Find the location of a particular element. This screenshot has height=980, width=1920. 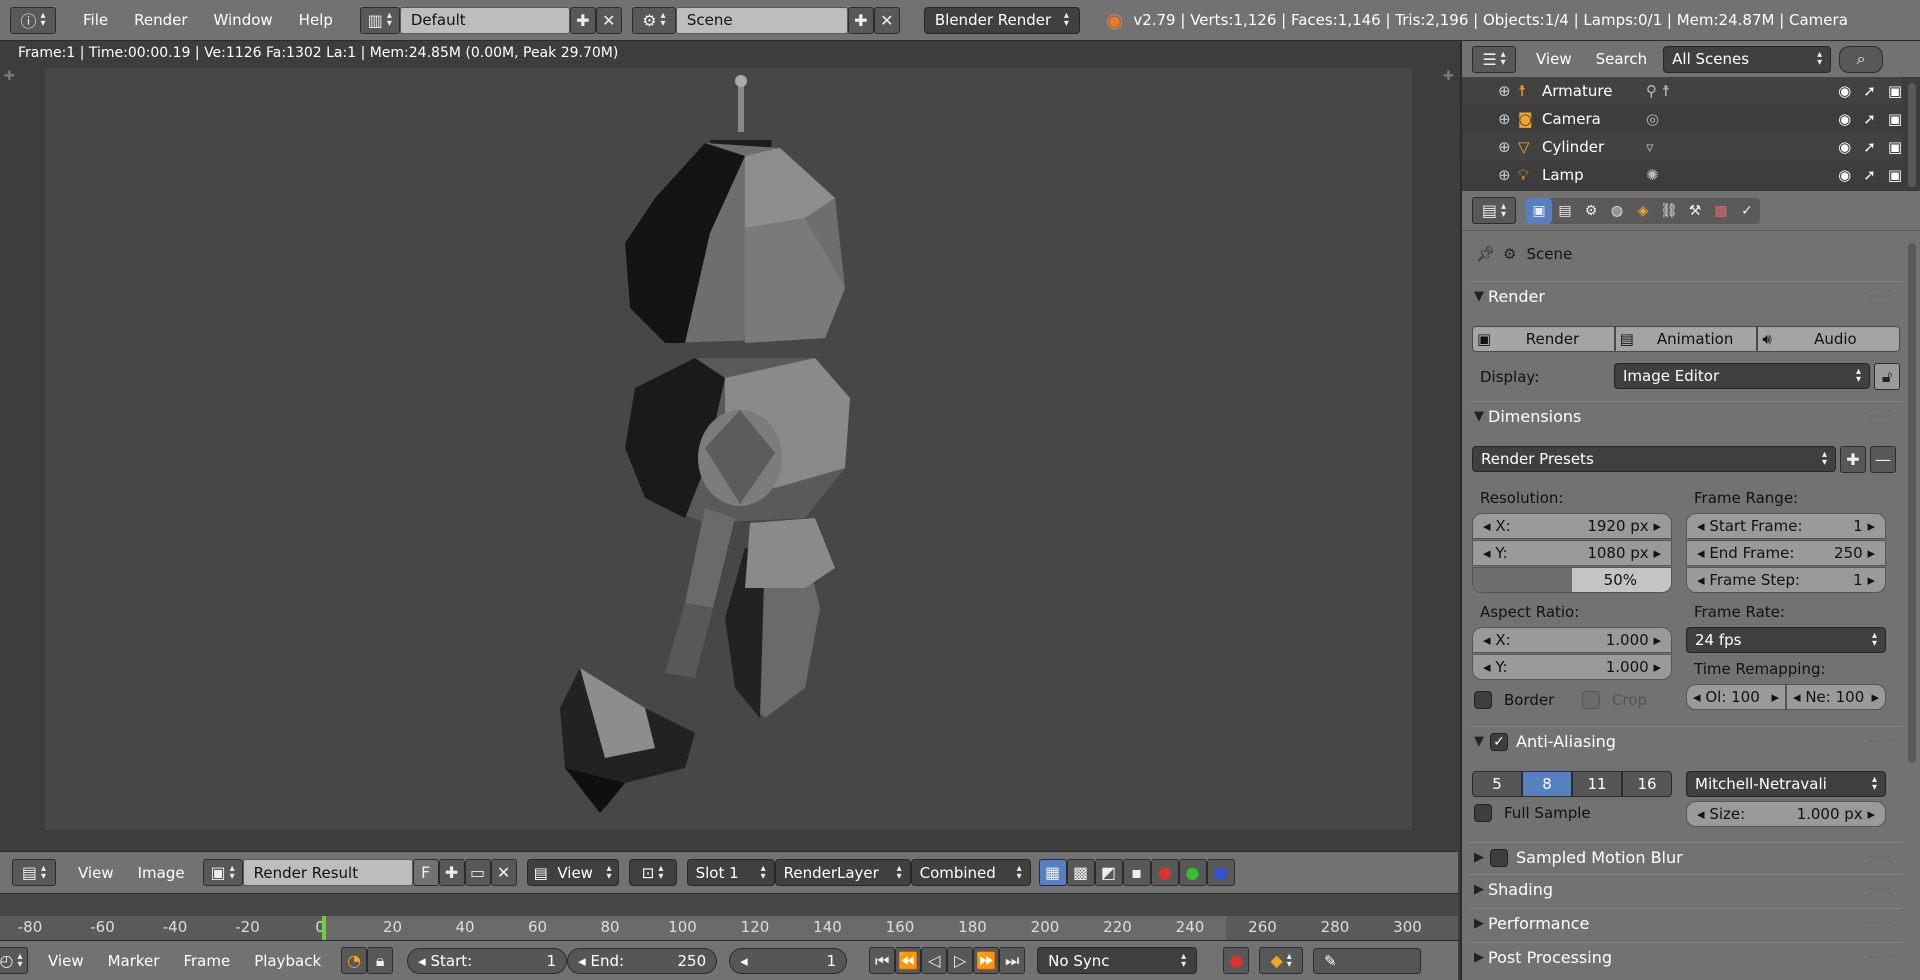

scene-browse-button: ⚙ ▴ ▾ is located at coordinates (653, 20).